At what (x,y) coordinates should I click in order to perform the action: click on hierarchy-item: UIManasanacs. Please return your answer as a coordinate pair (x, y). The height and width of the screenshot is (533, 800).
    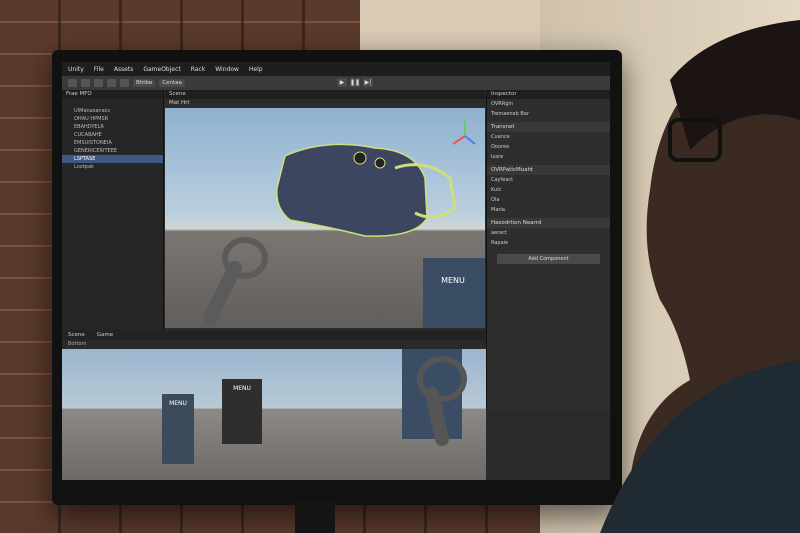
    Looking at the image, I should click on (112, 111).